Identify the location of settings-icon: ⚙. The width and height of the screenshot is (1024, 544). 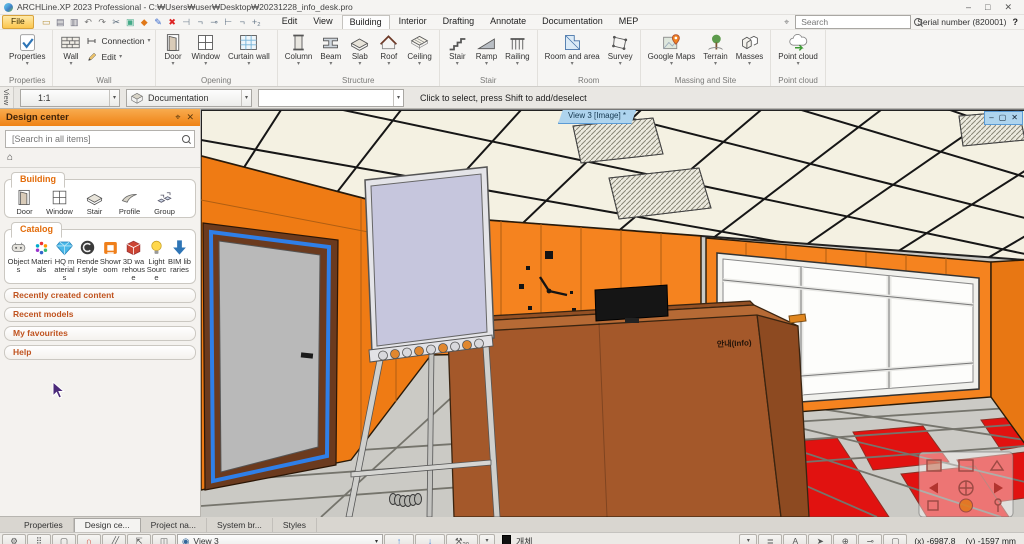
(14, 538).